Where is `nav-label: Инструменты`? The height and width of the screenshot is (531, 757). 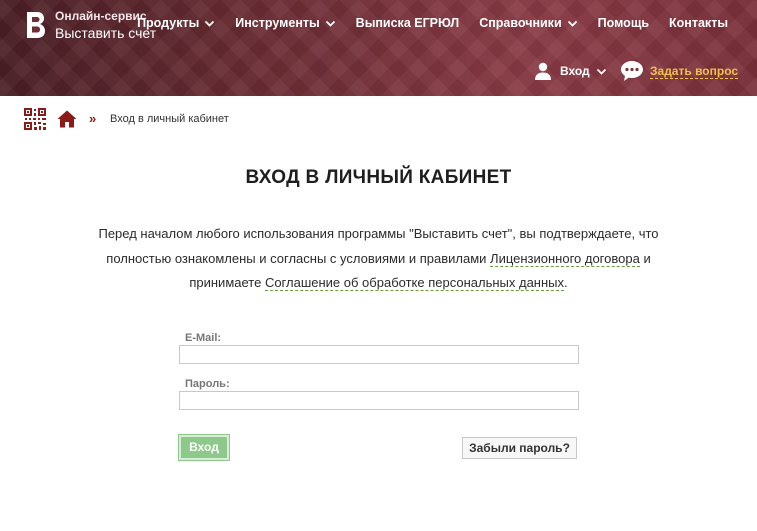 nav-label: Инструменты is located at coordinates (277, 23).